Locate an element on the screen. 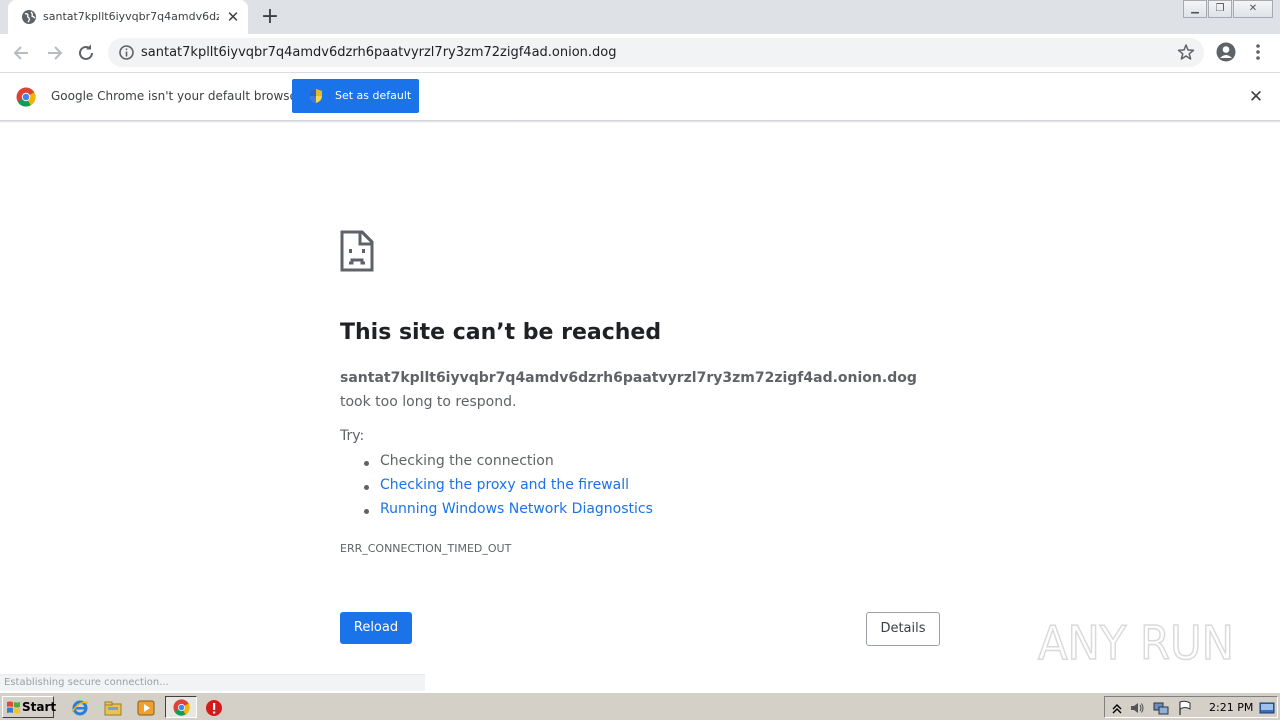 The height and width of the screenshot is (720, 1280). show-desktop-icon is located at coordinates (1267, 708).